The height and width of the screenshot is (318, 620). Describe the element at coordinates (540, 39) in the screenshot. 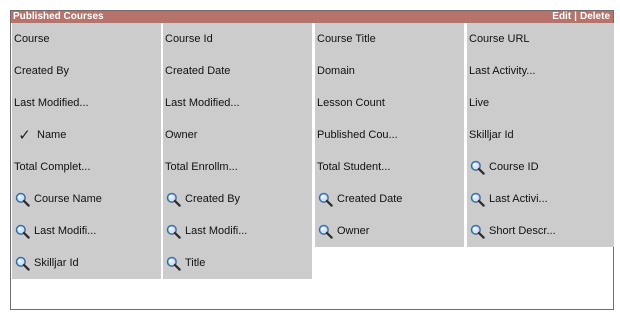

I see `field-item: Course URL` at that location.